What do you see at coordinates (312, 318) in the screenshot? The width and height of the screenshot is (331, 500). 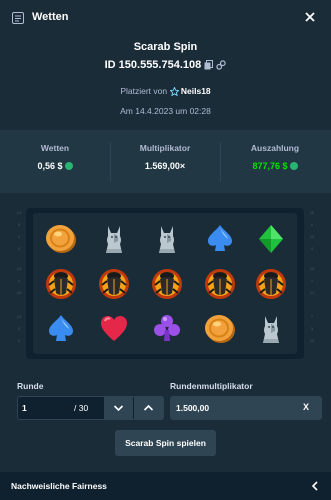 I see `payline-number: 7` at bounding box center [312, 318].